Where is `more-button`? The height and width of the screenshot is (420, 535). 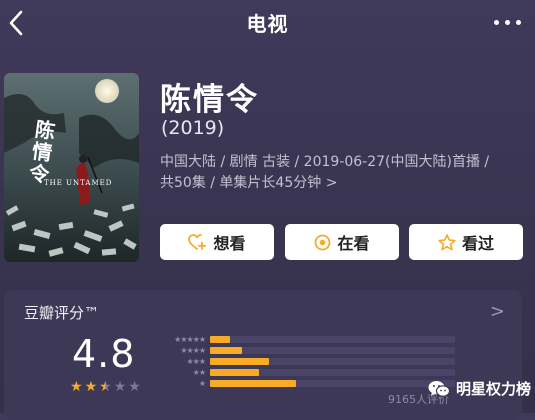 more-button is located at coordinates (507, 22).